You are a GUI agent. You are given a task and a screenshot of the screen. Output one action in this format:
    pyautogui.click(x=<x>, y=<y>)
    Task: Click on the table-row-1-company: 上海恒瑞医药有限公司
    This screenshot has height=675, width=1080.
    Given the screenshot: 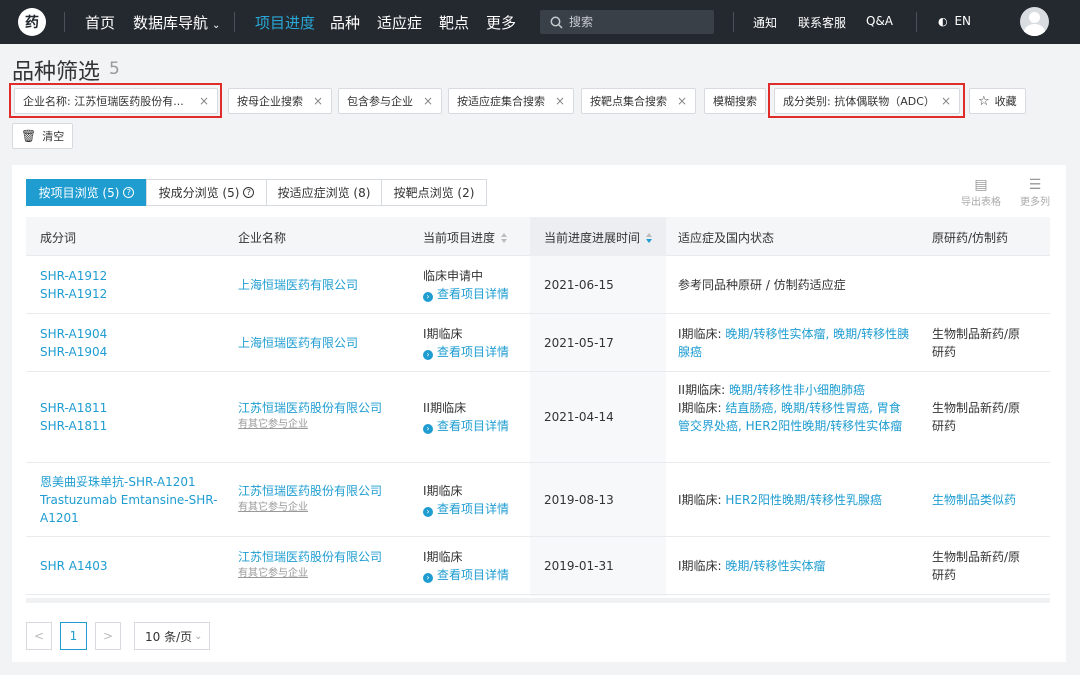 What is the action you would take?
    pyautogui.click(x=298, y=285)
    